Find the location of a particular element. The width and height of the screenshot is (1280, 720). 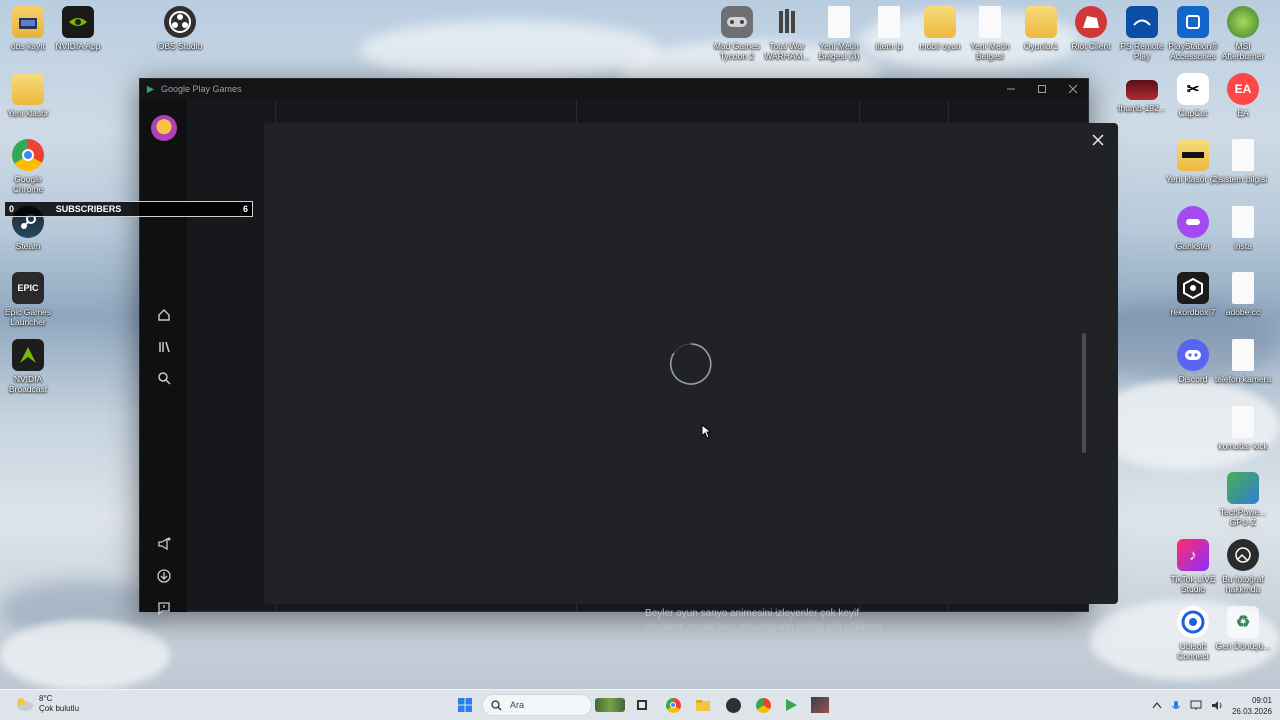

modal-close-button is located at coordinates (1098, 140).